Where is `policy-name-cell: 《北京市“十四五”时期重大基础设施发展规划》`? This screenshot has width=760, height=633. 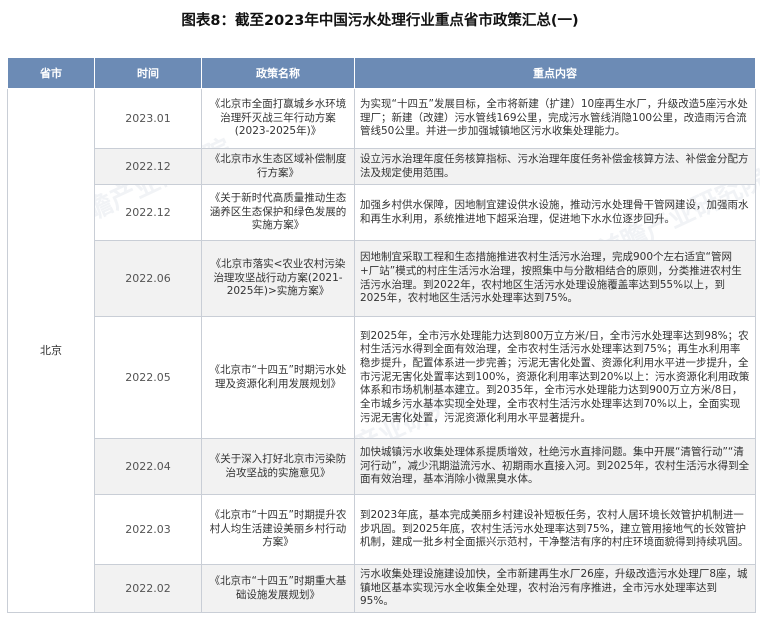
policy-name-cell: 《北京市“十四五”时期重大基础设施发展规划》 is located at coordinates (278, 588).